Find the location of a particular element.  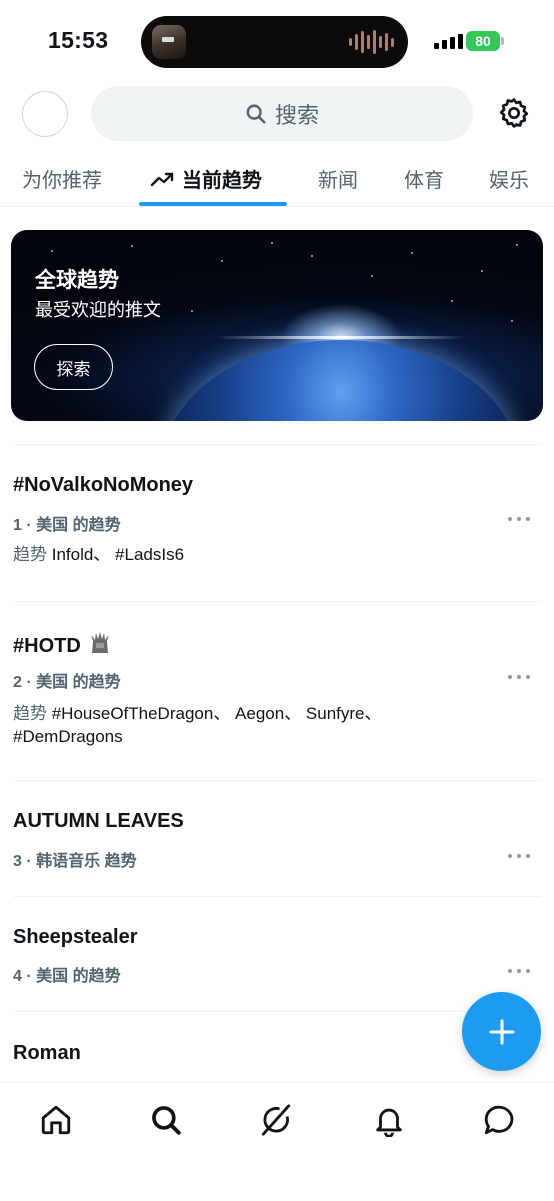

trend-related-terms: Infold、 #LadsIs6 is located at coordinates (115, 554).